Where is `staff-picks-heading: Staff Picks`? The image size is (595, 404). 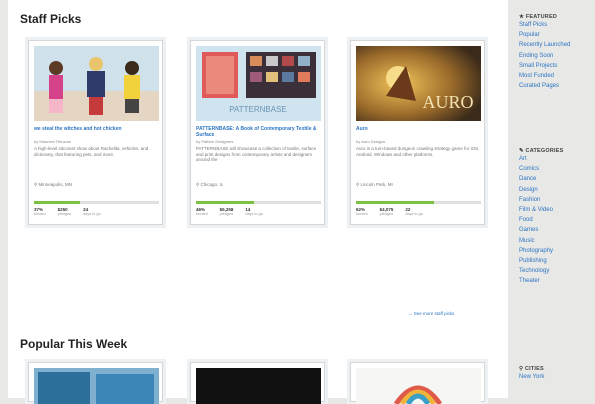
staff-picks-heading: Staff Picks is located at coordinates (51, 19).